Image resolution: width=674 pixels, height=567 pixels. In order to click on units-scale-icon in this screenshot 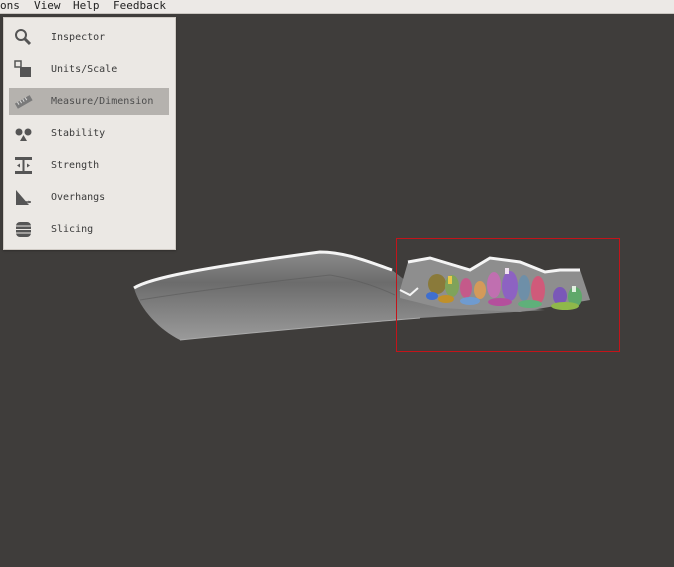, I will do `click(23, 69)`.